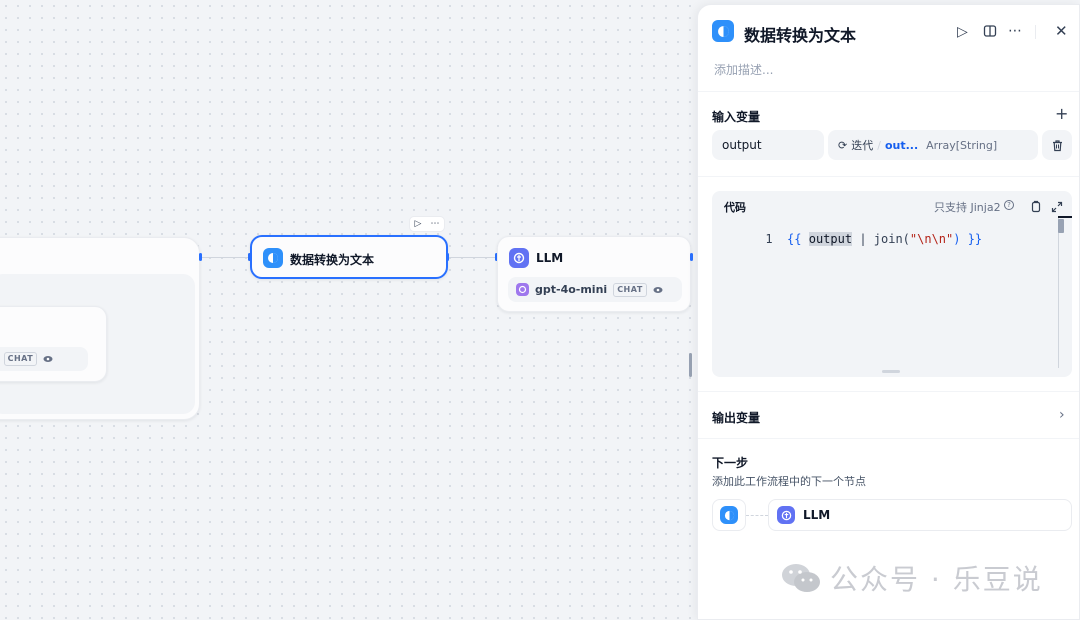 The image size is (1080, 620). What do you see at coordinates (967, 207) in the screenshot?
I see `jinja-hint: 只支持 Jinja2` at bounding box center [967, 207].